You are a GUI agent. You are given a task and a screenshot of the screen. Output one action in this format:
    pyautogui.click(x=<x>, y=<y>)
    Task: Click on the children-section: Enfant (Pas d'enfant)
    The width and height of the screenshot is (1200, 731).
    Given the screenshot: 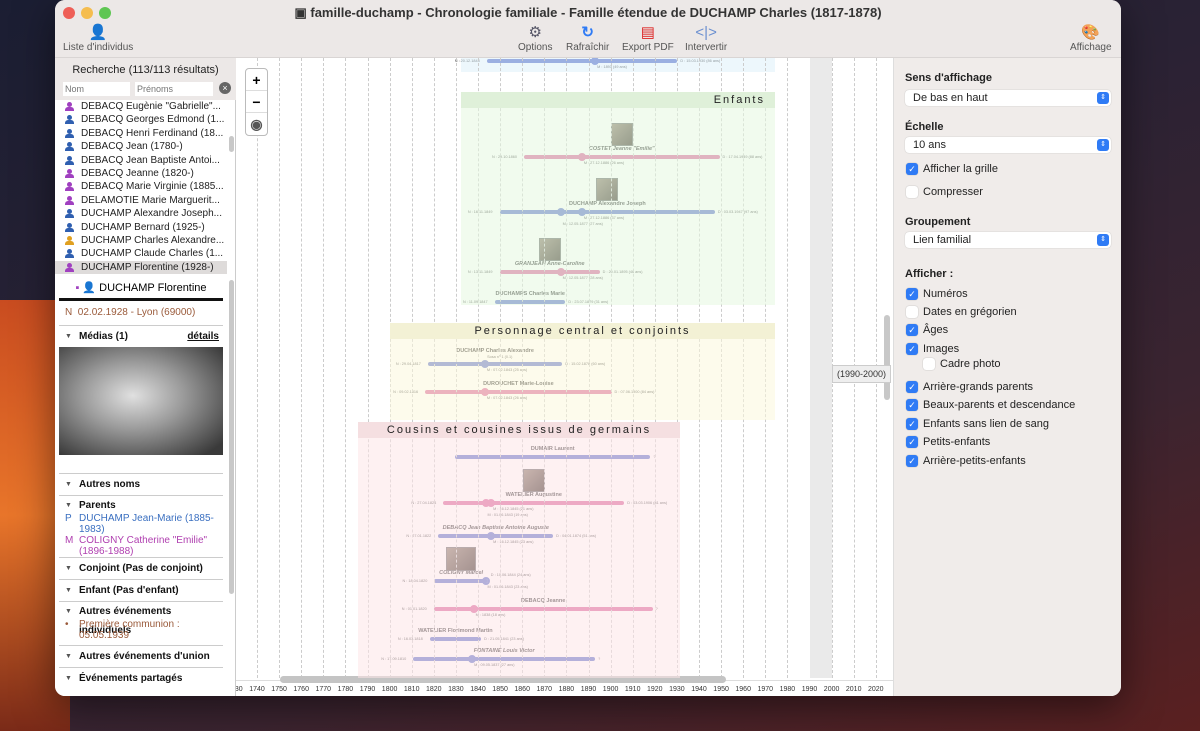 What is the action you would take?
    pyautogui.click(x=141, y=590)
    